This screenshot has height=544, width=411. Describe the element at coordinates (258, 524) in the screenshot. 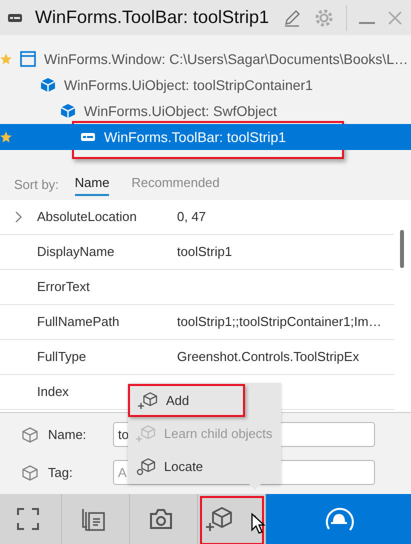

I see `mouse-pointer-icon` at that location.